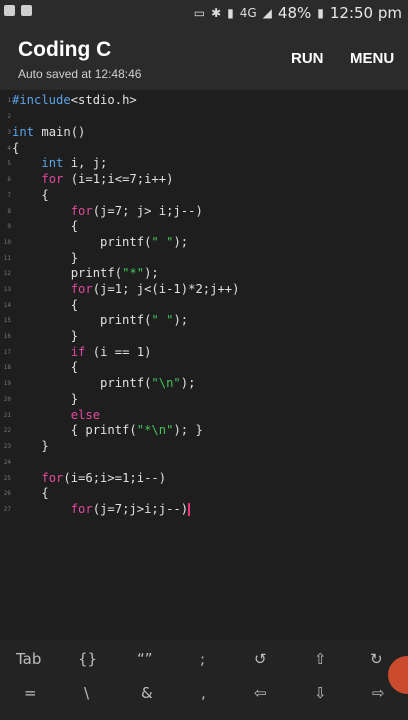 This screenshot has width=408, height=720. What do you see at coordinates (107, 430) in the screenshot?
I see `code-text: { printf("*\n"); }` at bounding box center [107, 430].